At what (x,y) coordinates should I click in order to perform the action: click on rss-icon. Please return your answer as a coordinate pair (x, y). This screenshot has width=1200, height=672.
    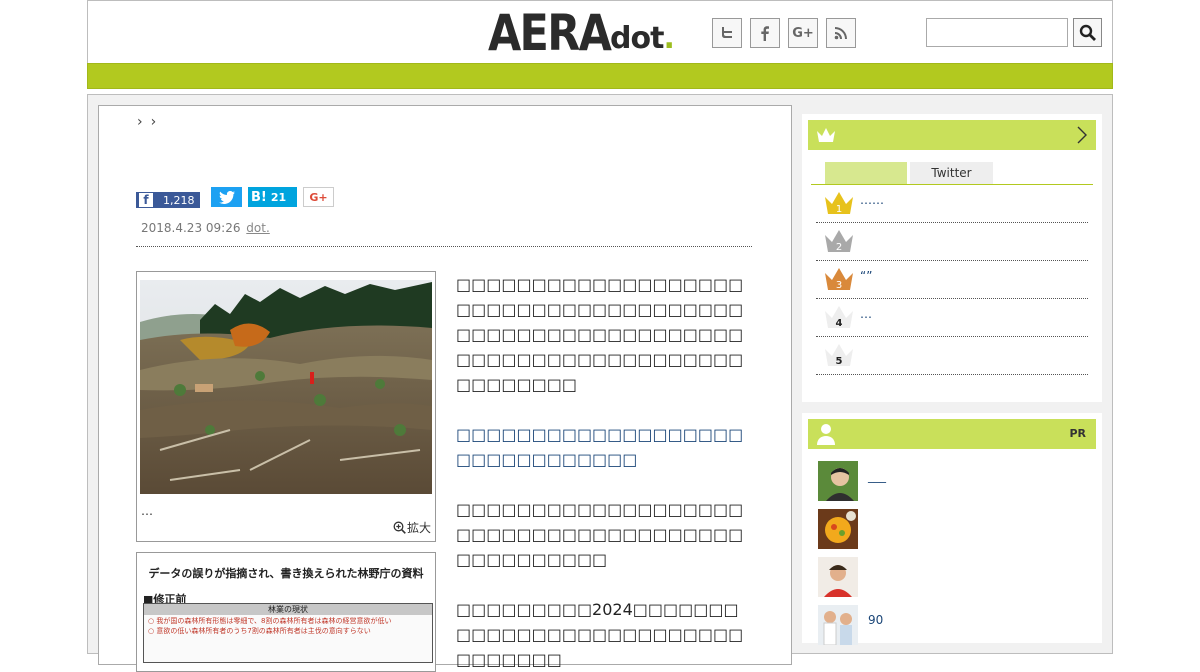
    Looking at the image, I should click on (841, 33).